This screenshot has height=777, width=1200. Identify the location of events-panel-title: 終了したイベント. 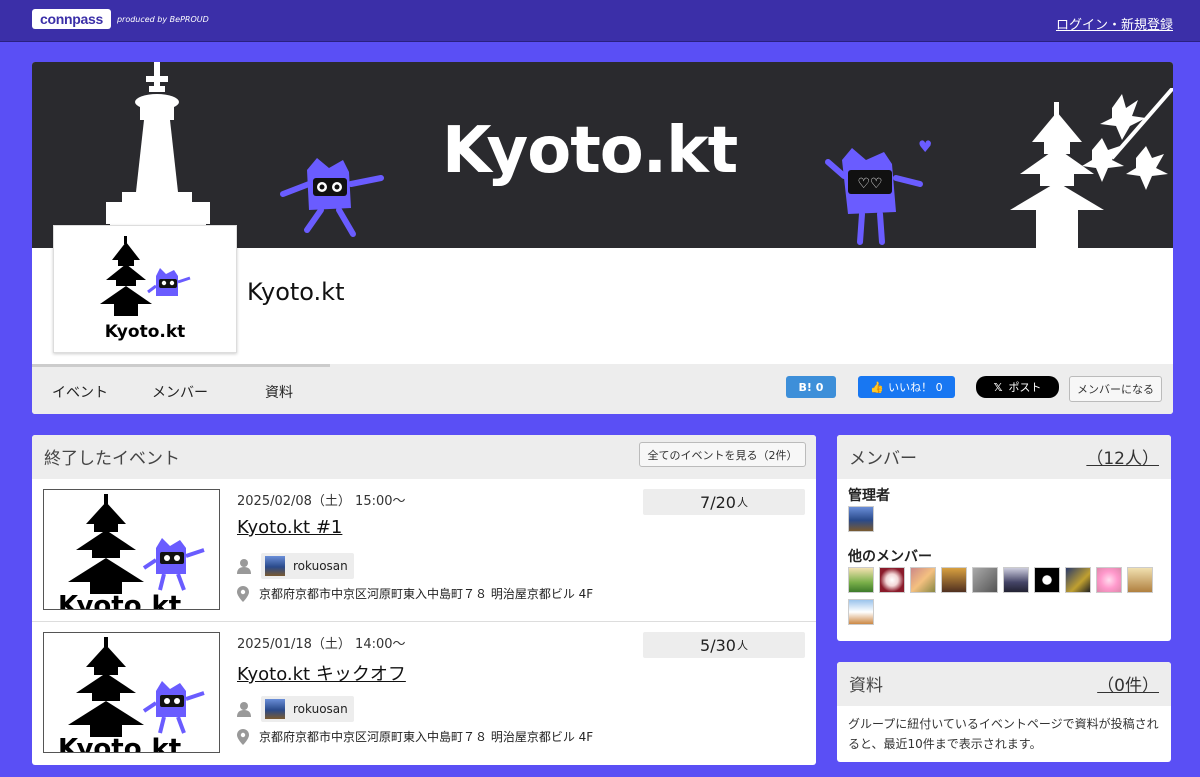
(112, 459).